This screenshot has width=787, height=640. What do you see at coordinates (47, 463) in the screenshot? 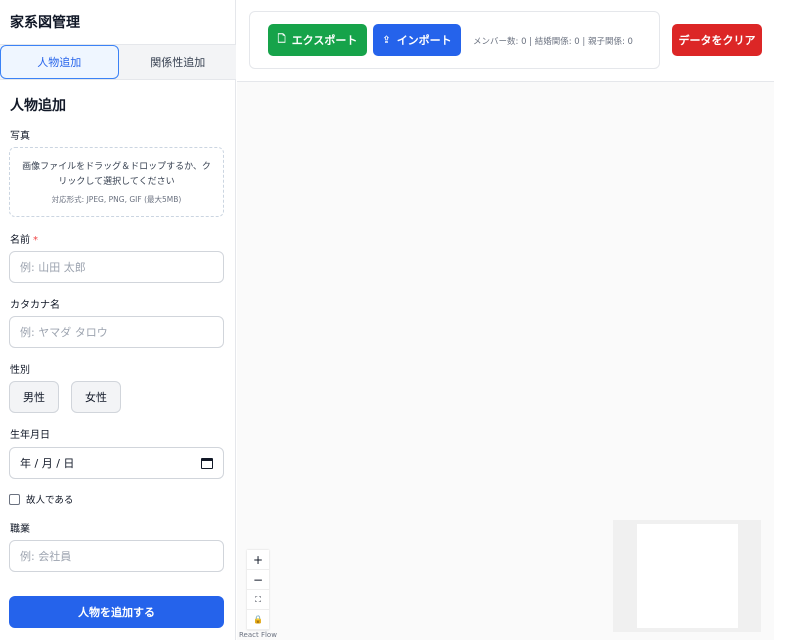
I see `birthdate-value: 年 / 月 / 日` at bounding box center [47, 463].